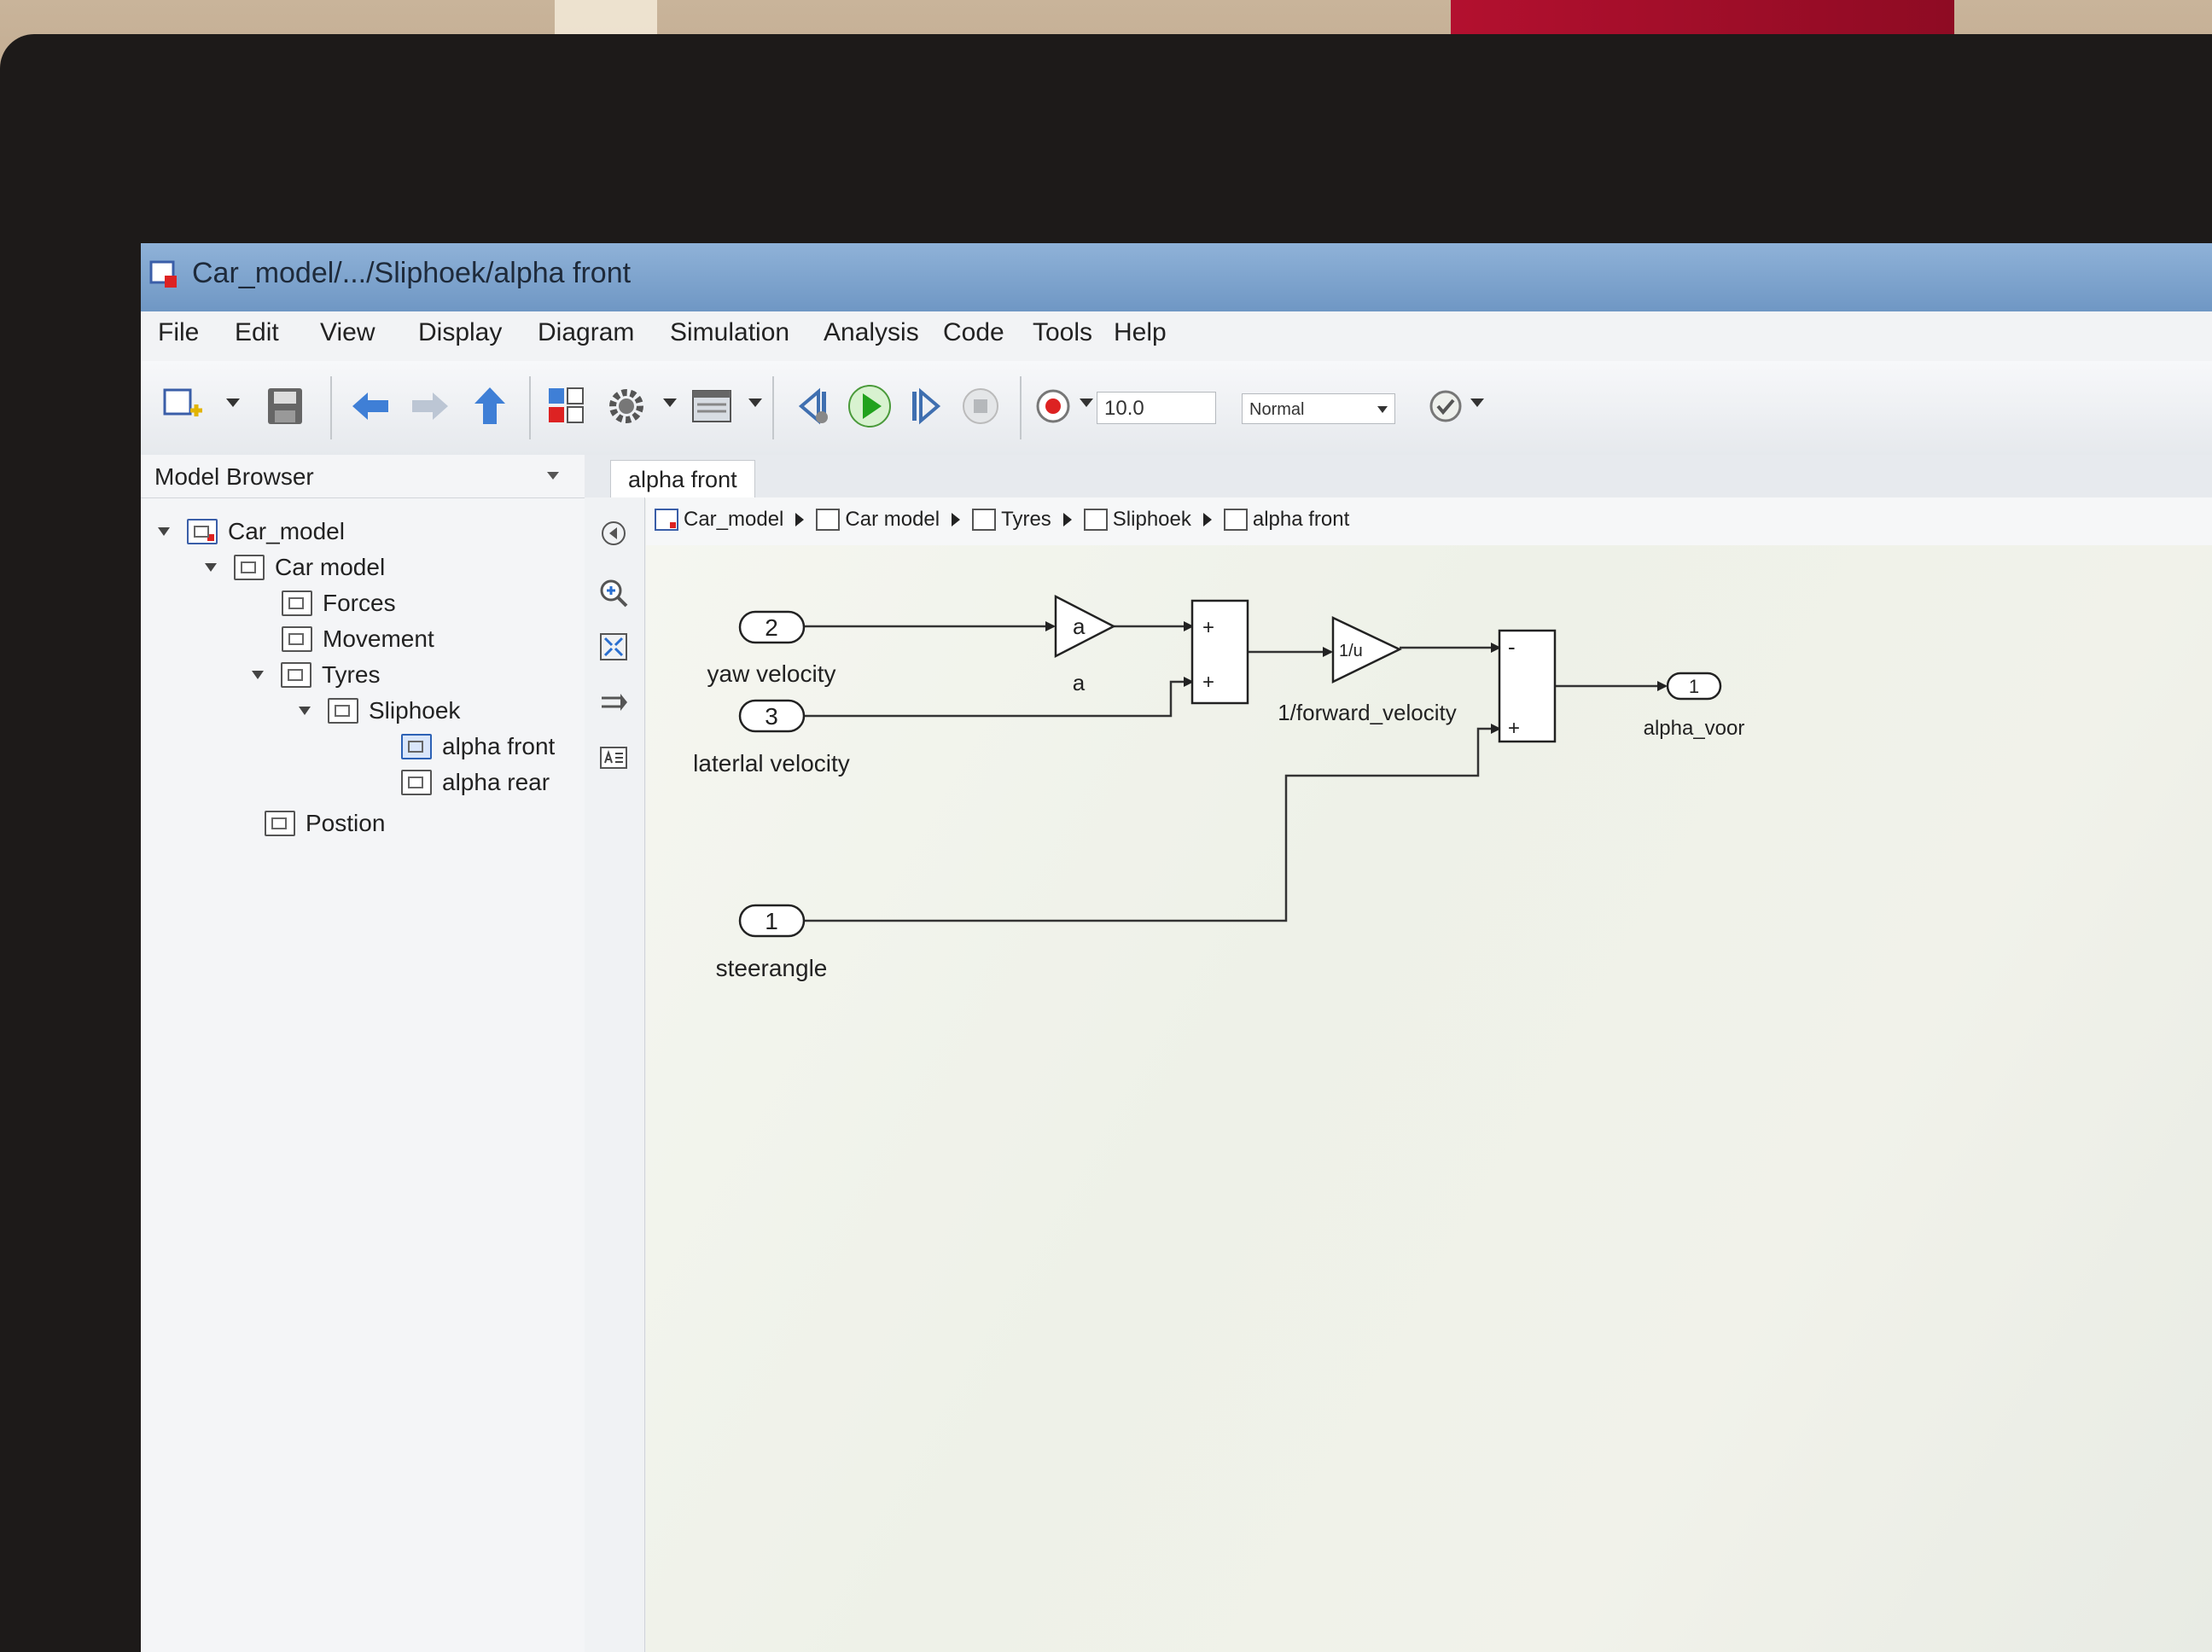 This screenshot has width=2212, height=1652. What do you see at coordinates (379, 711) in the screenshot?
I see `tree-item-sliphoek: Sliphoek` at bounding box center [379, 711].